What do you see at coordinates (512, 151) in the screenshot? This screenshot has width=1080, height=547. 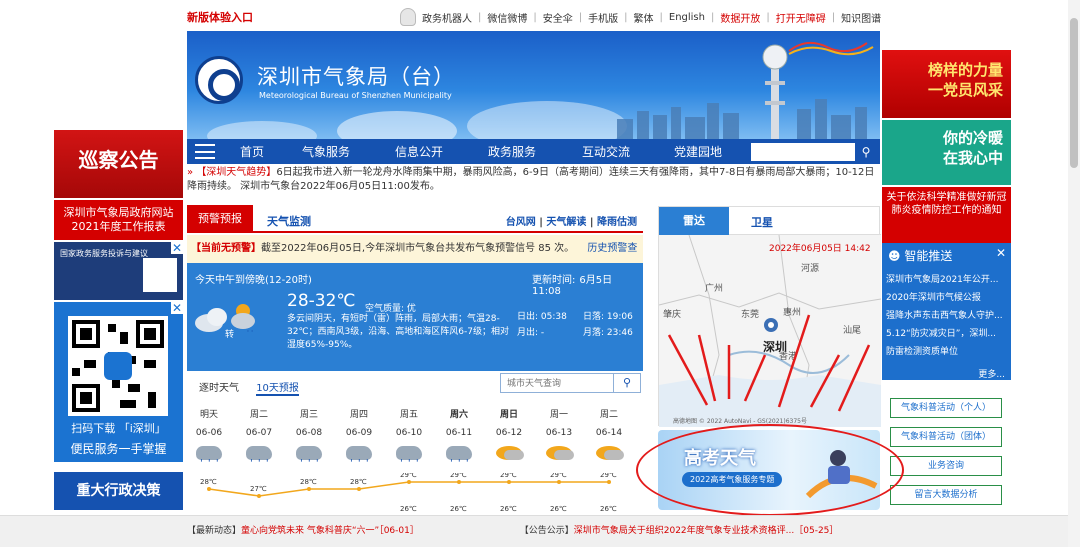 I see `nav-item-gov-services: 政务服务` at bounding box center [512, 151].